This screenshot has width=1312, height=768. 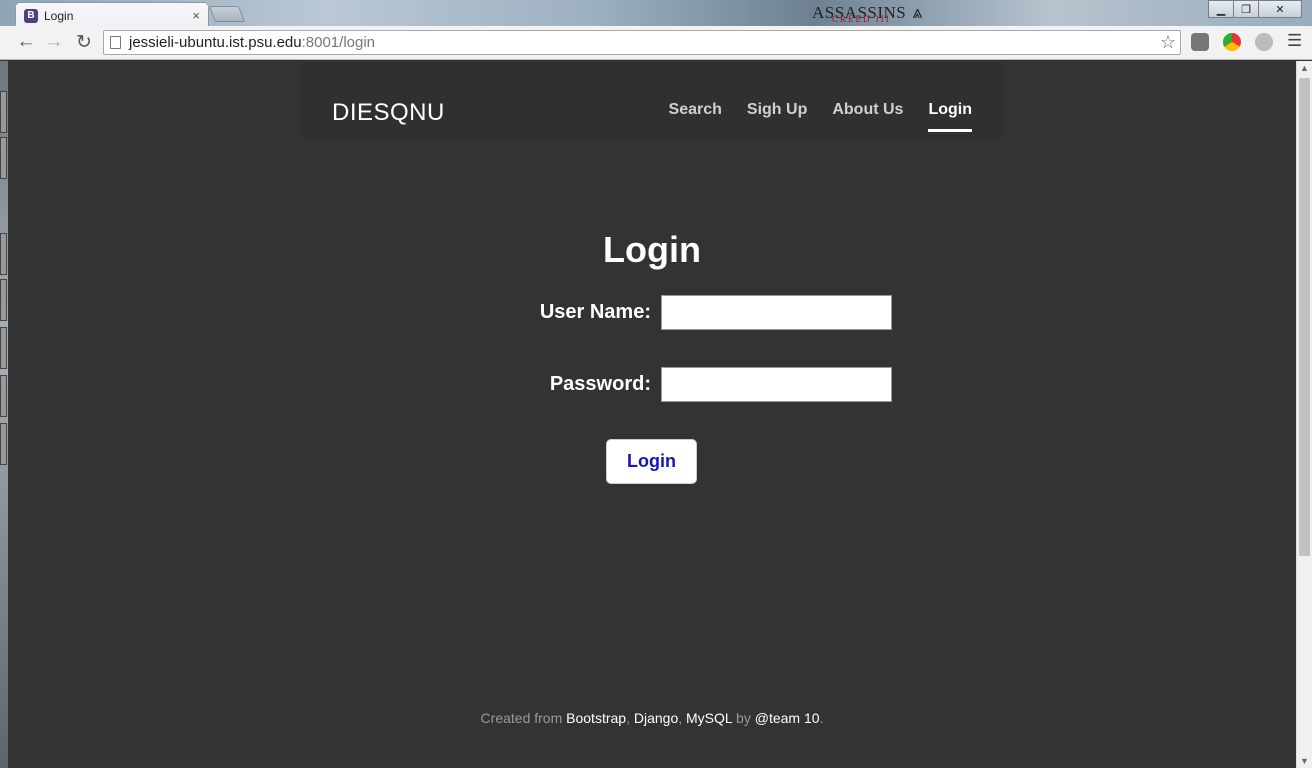 What do you see at coordinates (59, 15) in the screenshot?
I see `tab-title: Login` at bounding box center [59, 15].